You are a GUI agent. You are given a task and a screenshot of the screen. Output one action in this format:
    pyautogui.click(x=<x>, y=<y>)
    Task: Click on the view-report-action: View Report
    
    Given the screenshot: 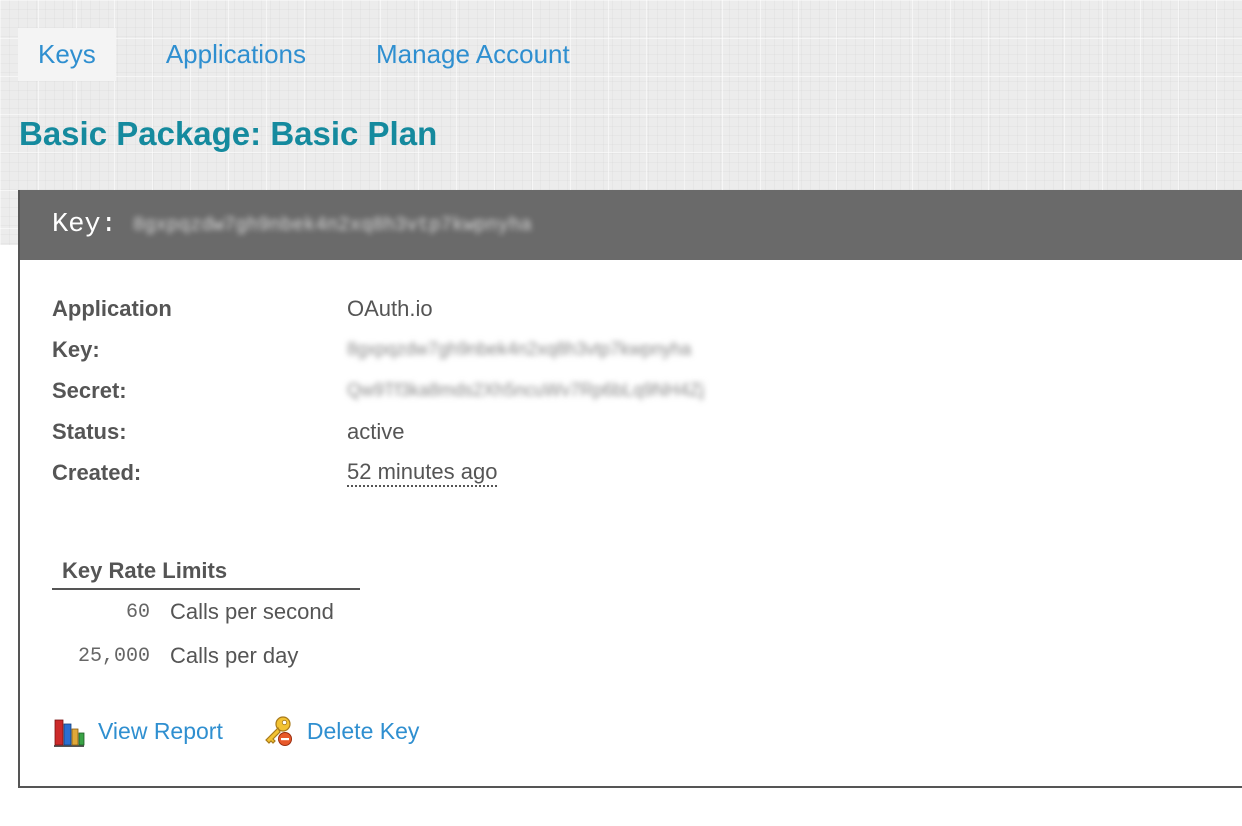 What is the action you would take?
    pyautogui.click(x=137, y=731)
    